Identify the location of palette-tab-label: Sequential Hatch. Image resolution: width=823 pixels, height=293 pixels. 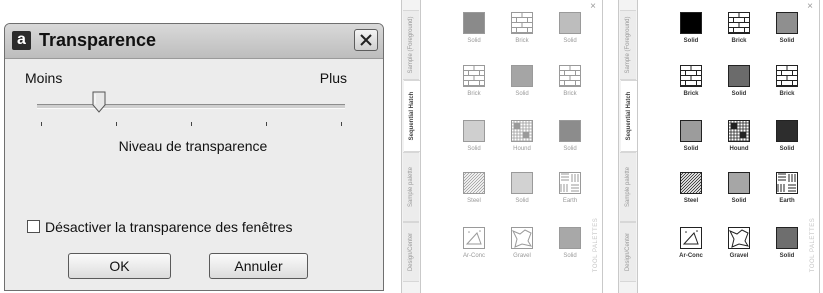
(412, 116).